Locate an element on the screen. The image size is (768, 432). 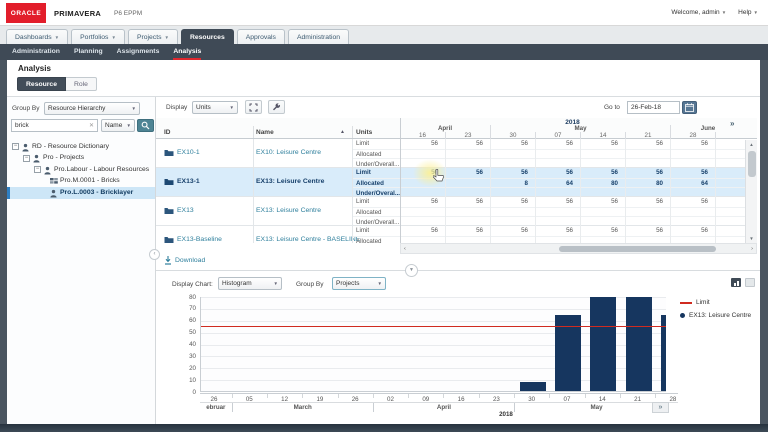
clear-search-icon: ✕ is located at coordinates (91, 125).